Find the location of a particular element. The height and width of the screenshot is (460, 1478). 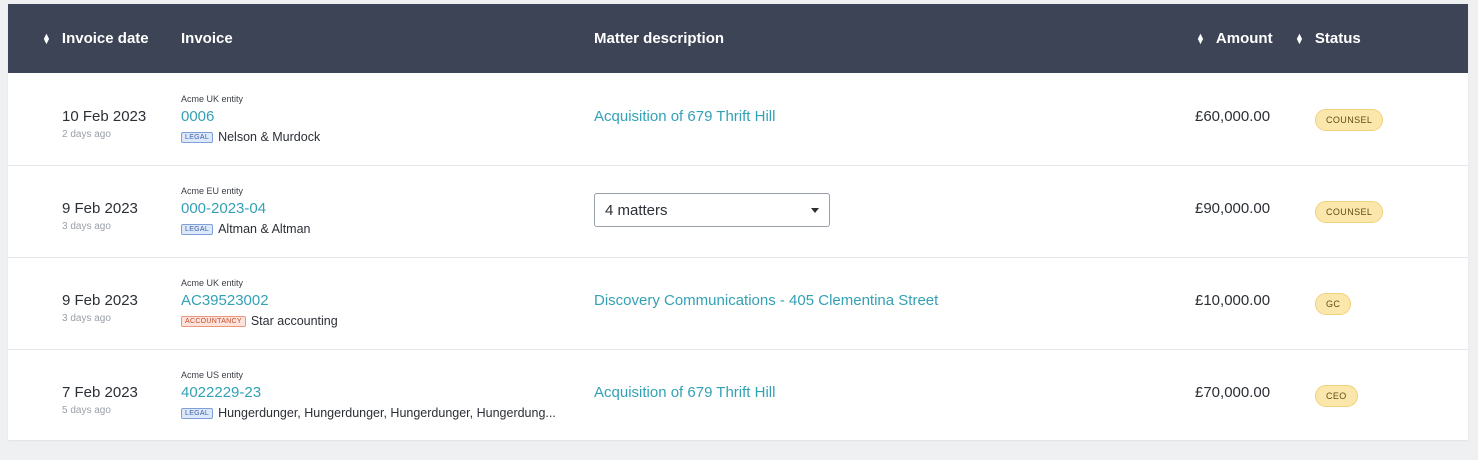

matters-dropdown-value: 4 matters is located at coordinates (636, 210).